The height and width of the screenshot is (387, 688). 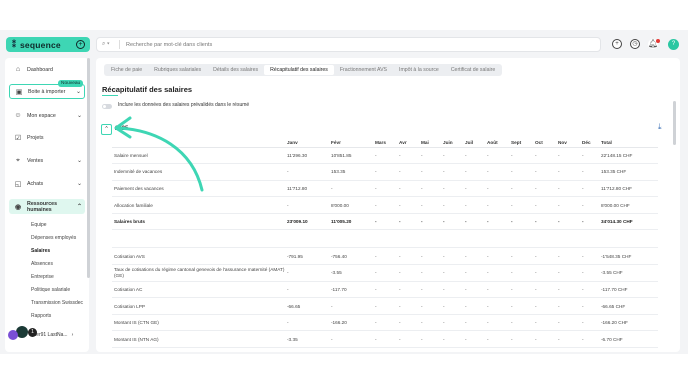 What do you see at coordinates (235, 70) in the screenshot?
I see `tab-details: Détails des salaires` at bounding box center [235, 70].